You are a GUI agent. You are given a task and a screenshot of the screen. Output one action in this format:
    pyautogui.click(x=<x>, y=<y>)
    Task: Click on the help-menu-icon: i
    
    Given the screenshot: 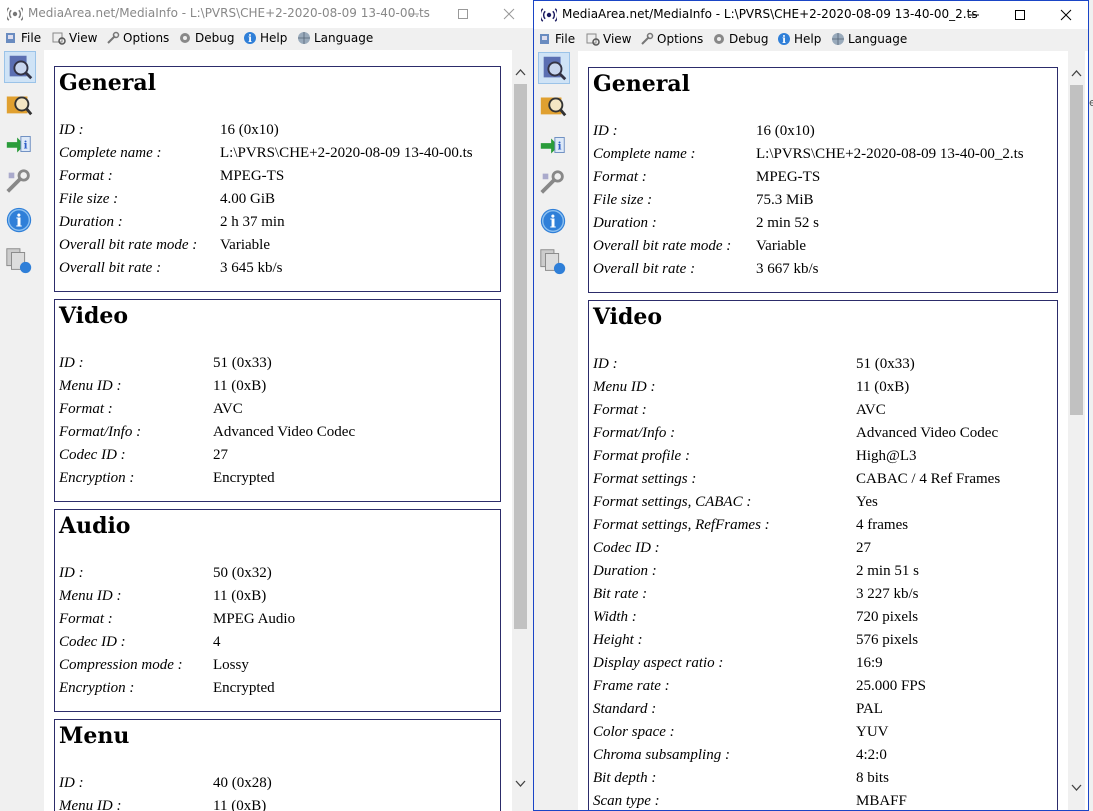 What is the action you would take?
    pyautogui.click(x=784, y=39)
    